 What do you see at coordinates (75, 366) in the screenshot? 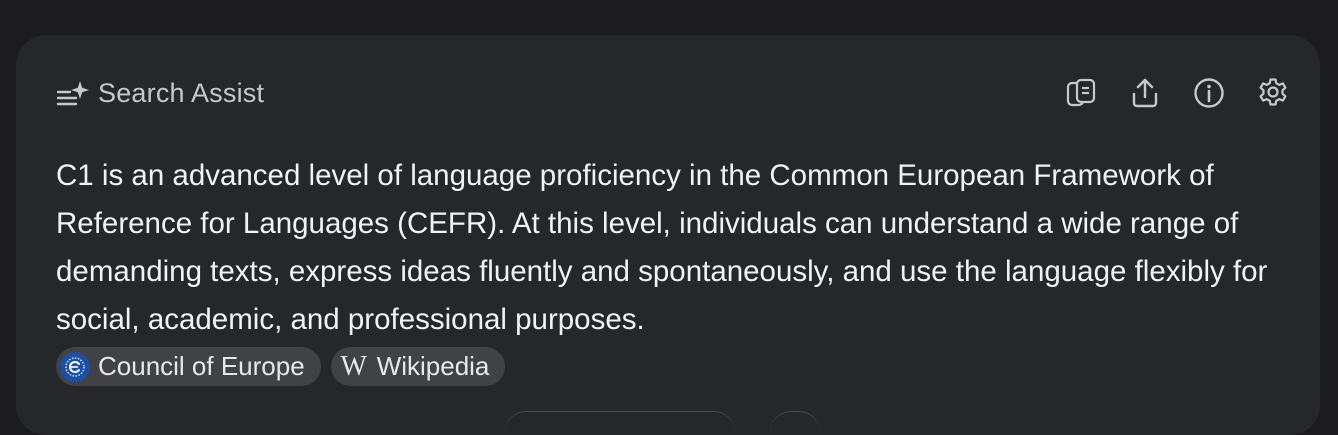
I see `council-of-europe-logo` at bounding box center [75, 366].